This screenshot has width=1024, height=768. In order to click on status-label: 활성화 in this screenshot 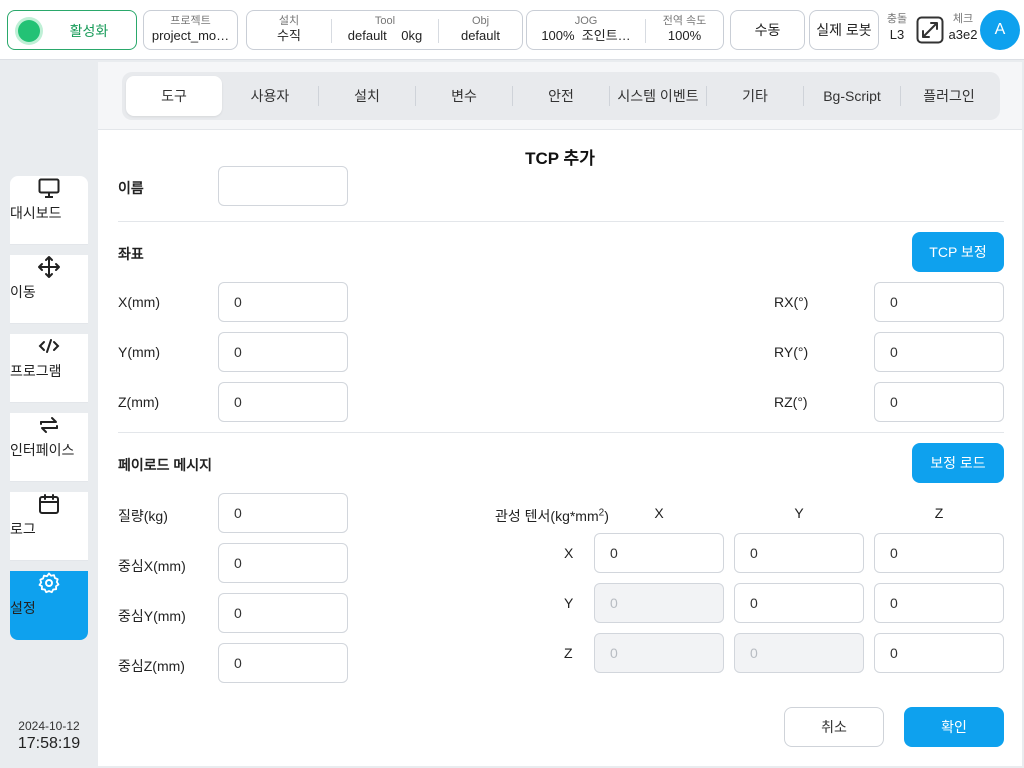, I will do `click(89, 31)`.